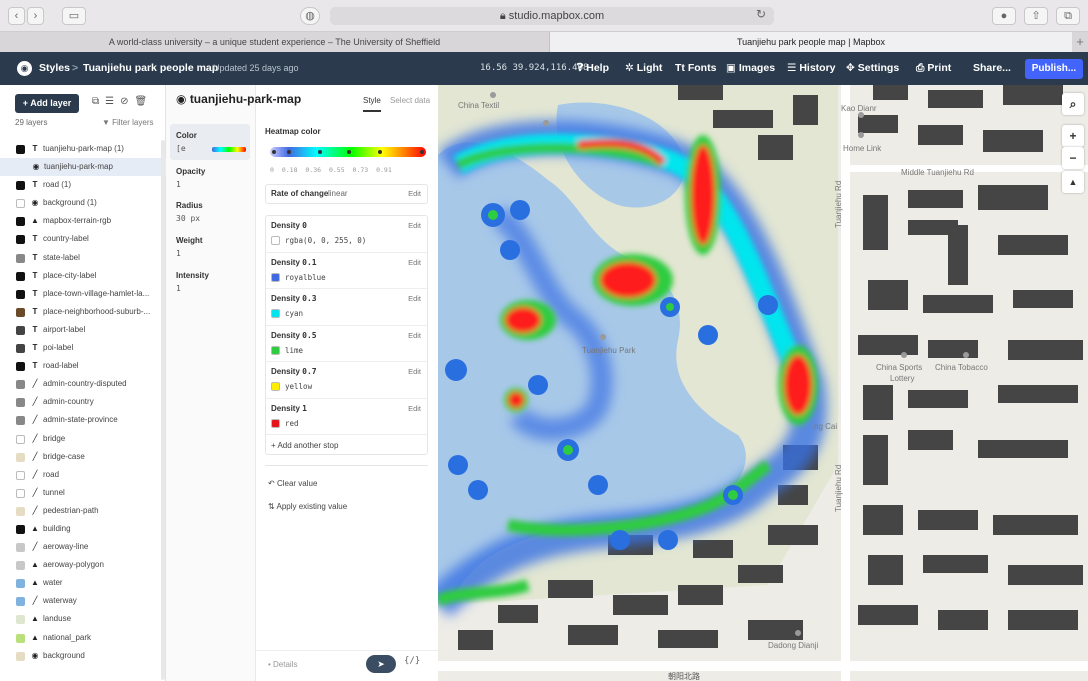  I want to click on help-button: ❓︎ Help, so click(593, 68).